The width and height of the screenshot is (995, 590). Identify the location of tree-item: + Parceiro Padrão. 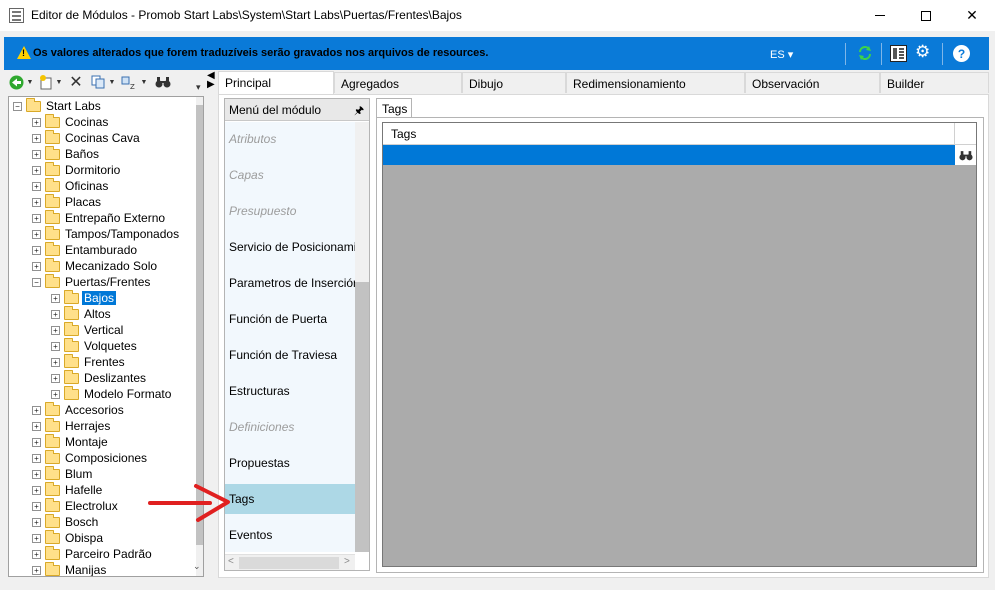
(93, 553).